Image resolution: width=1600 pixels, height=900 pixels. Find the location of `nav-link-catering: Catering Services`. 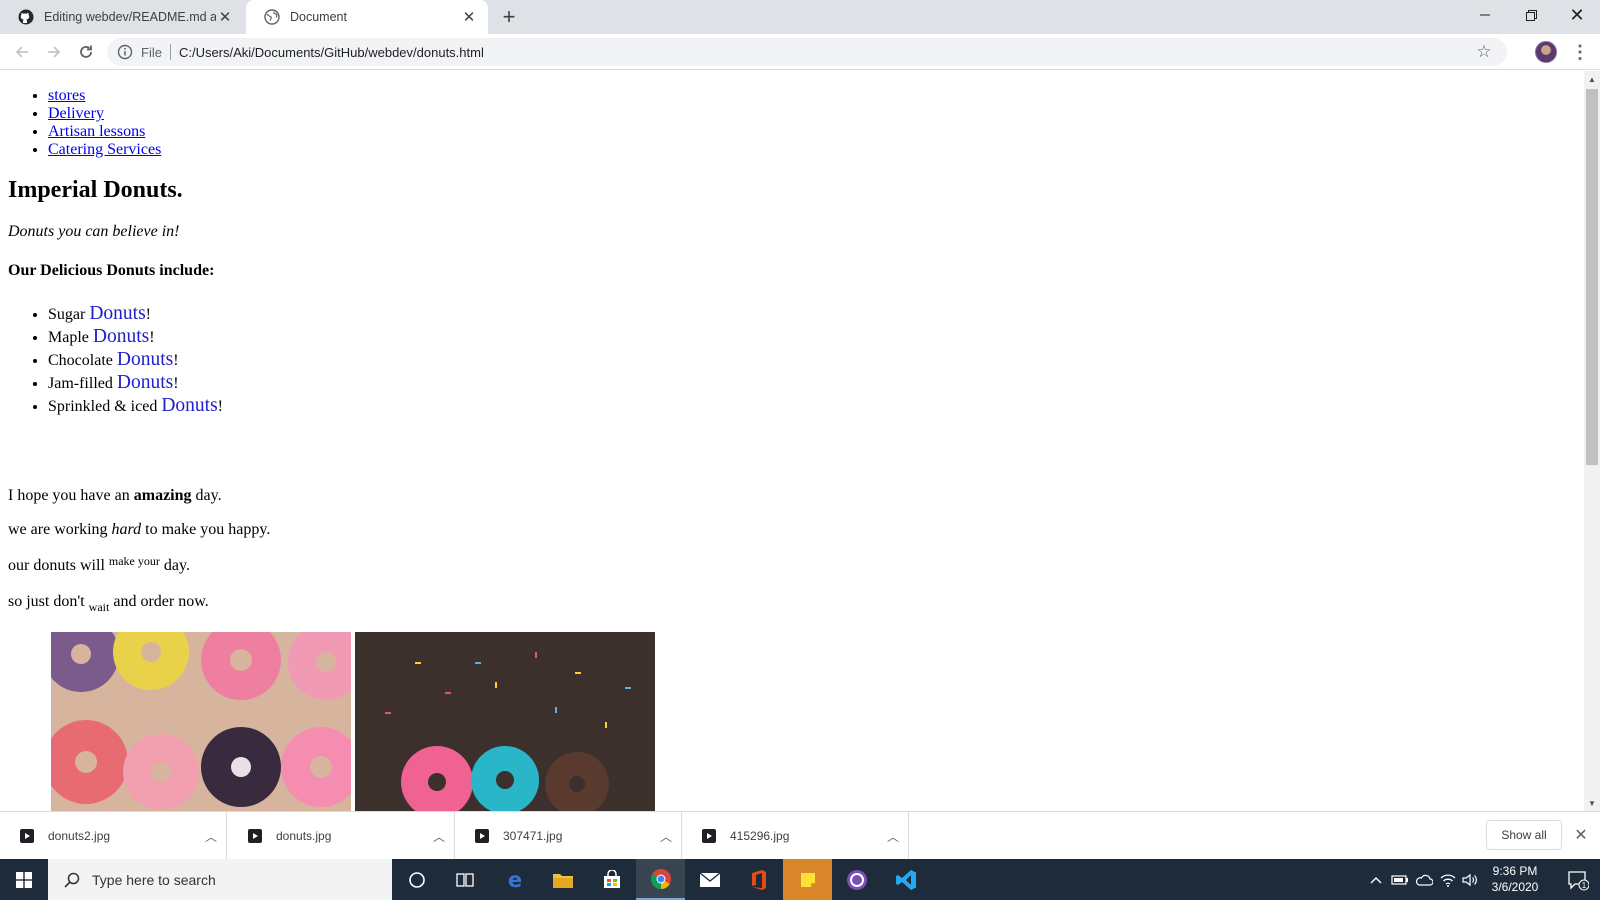

nav-link-catering: Catering Services is located at coordinates (104, 149).